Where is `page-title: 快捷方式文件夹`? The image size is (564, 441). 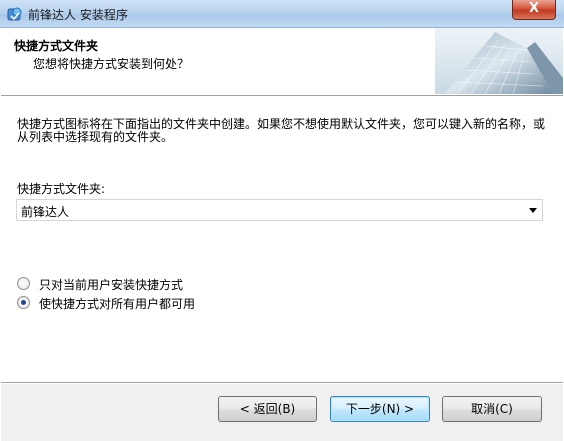
page-title: 快捷方式文件夹 is located at coordinates (56, 46).